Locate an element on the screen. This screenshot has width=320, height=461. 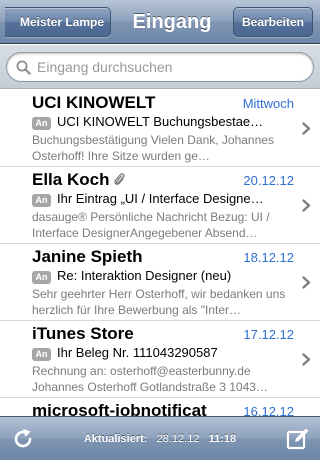
message-date: 16.12.12 is located at coordinates (268, 410).